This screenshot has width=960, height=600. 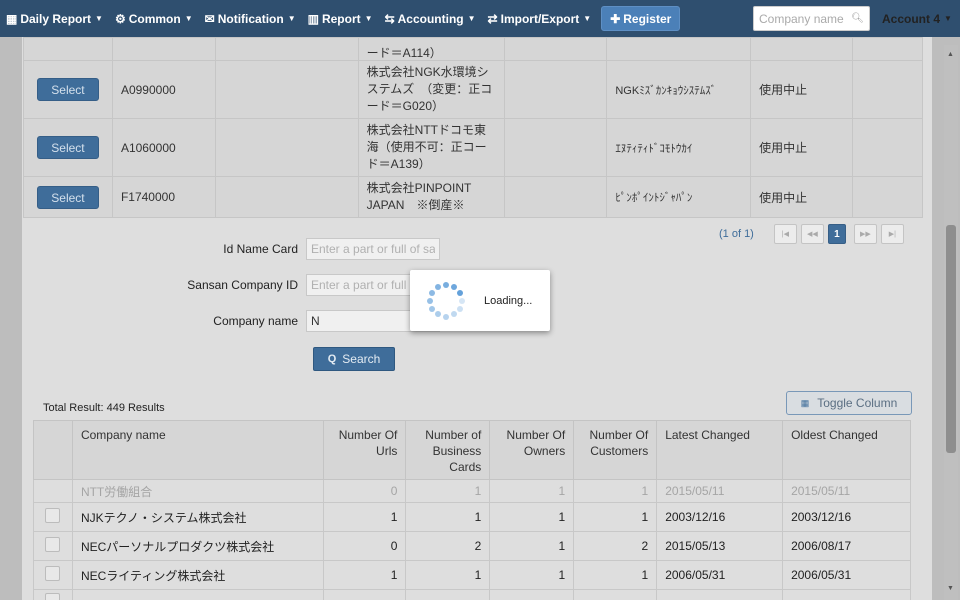 I want to click on paginator: (1 of 1) |◀ ◀◀ 1 ▶▶ ▶|, so click(x=813, y=234).